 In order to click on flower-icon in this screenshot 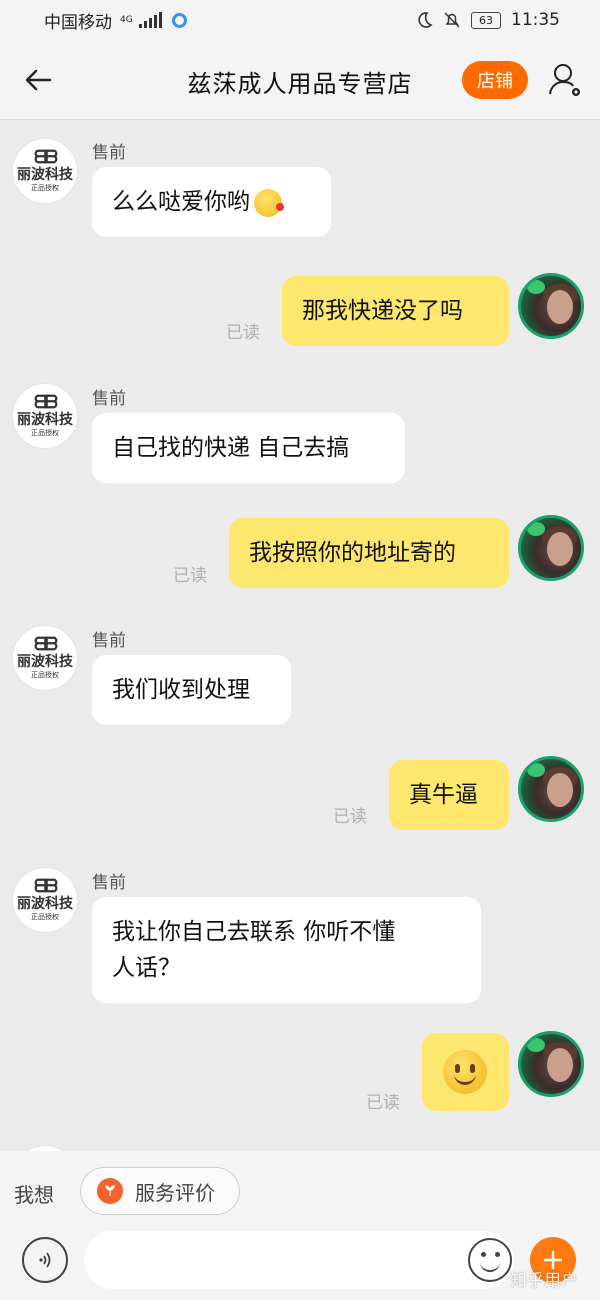, I will do `click(110, 1191)`.